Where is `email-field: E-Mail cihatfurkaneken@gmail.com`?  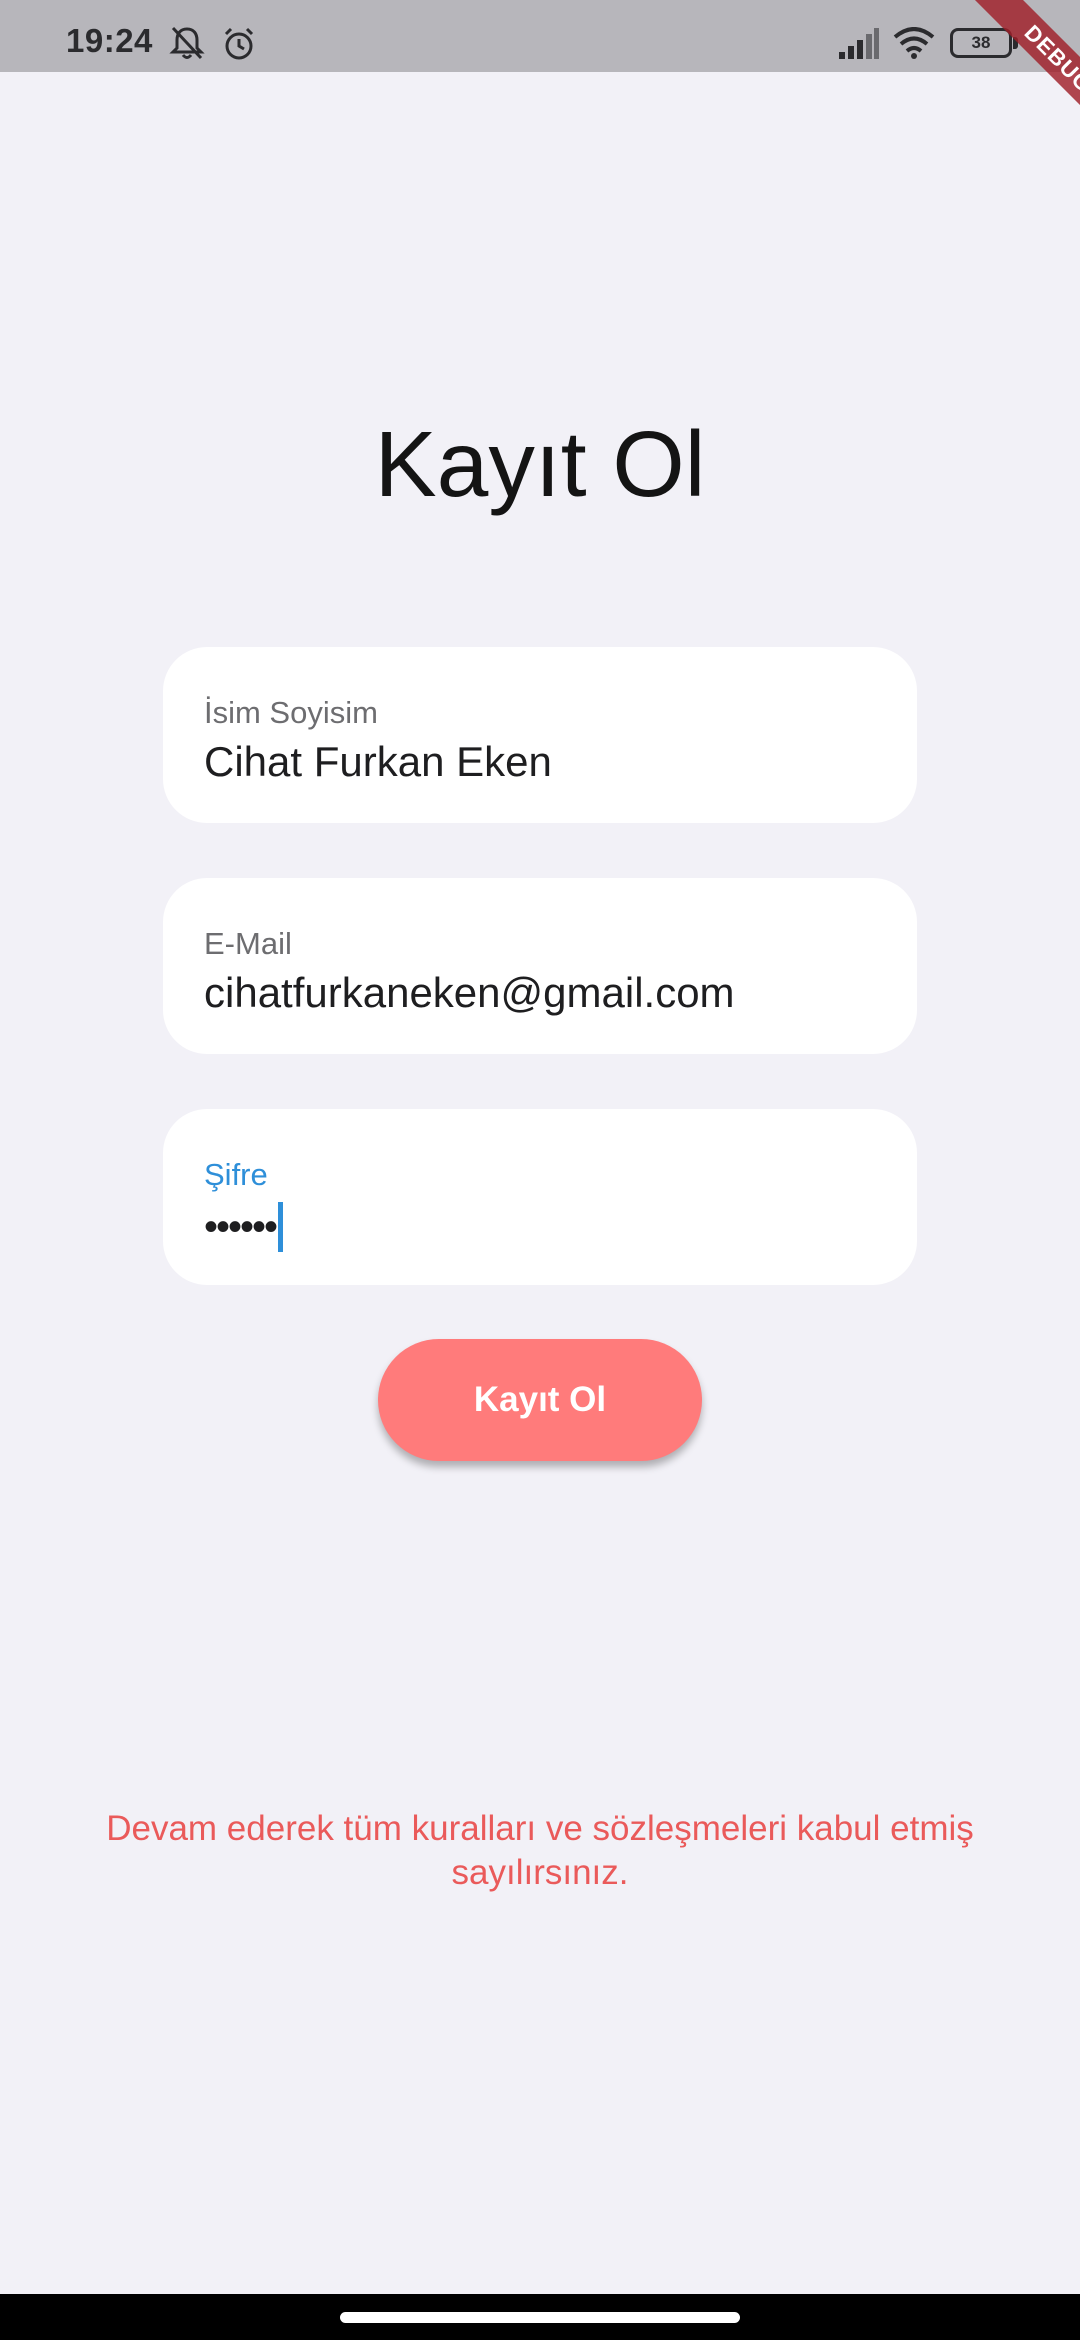
email-field: E-Mail cihatfurkaneken@gmail.com is located at coordinates (540, 966).